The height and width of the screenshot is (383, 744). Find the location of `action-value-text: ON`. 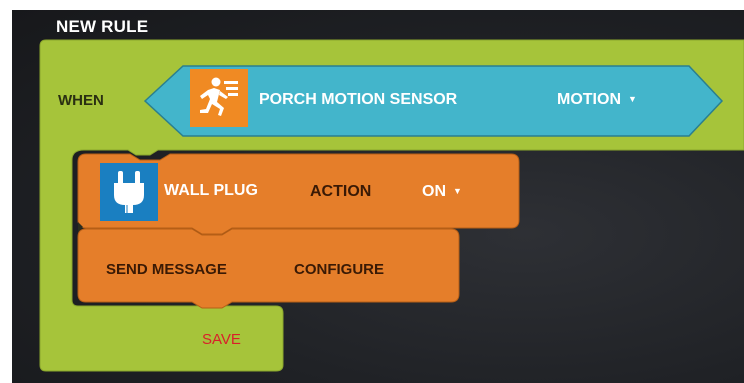

action-value-text: ON is located at coordinates (434, 191).